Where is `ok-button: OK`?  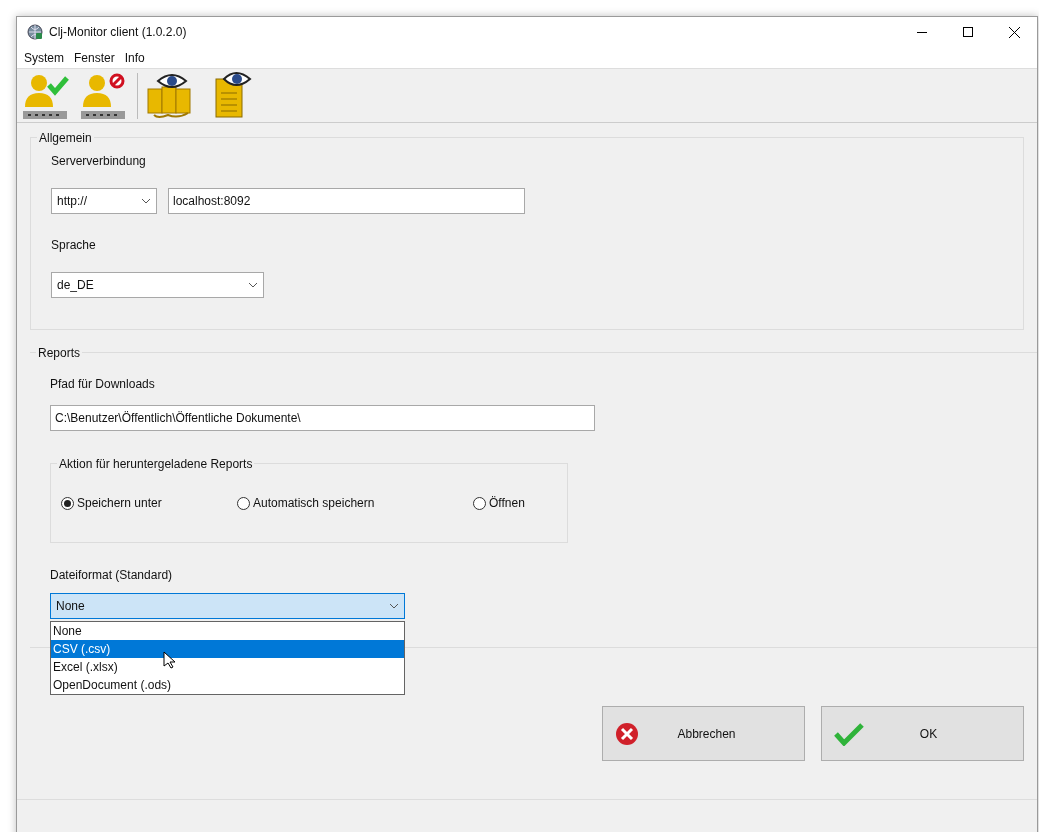 ok-button: OK is located at coordinates (922, 733).